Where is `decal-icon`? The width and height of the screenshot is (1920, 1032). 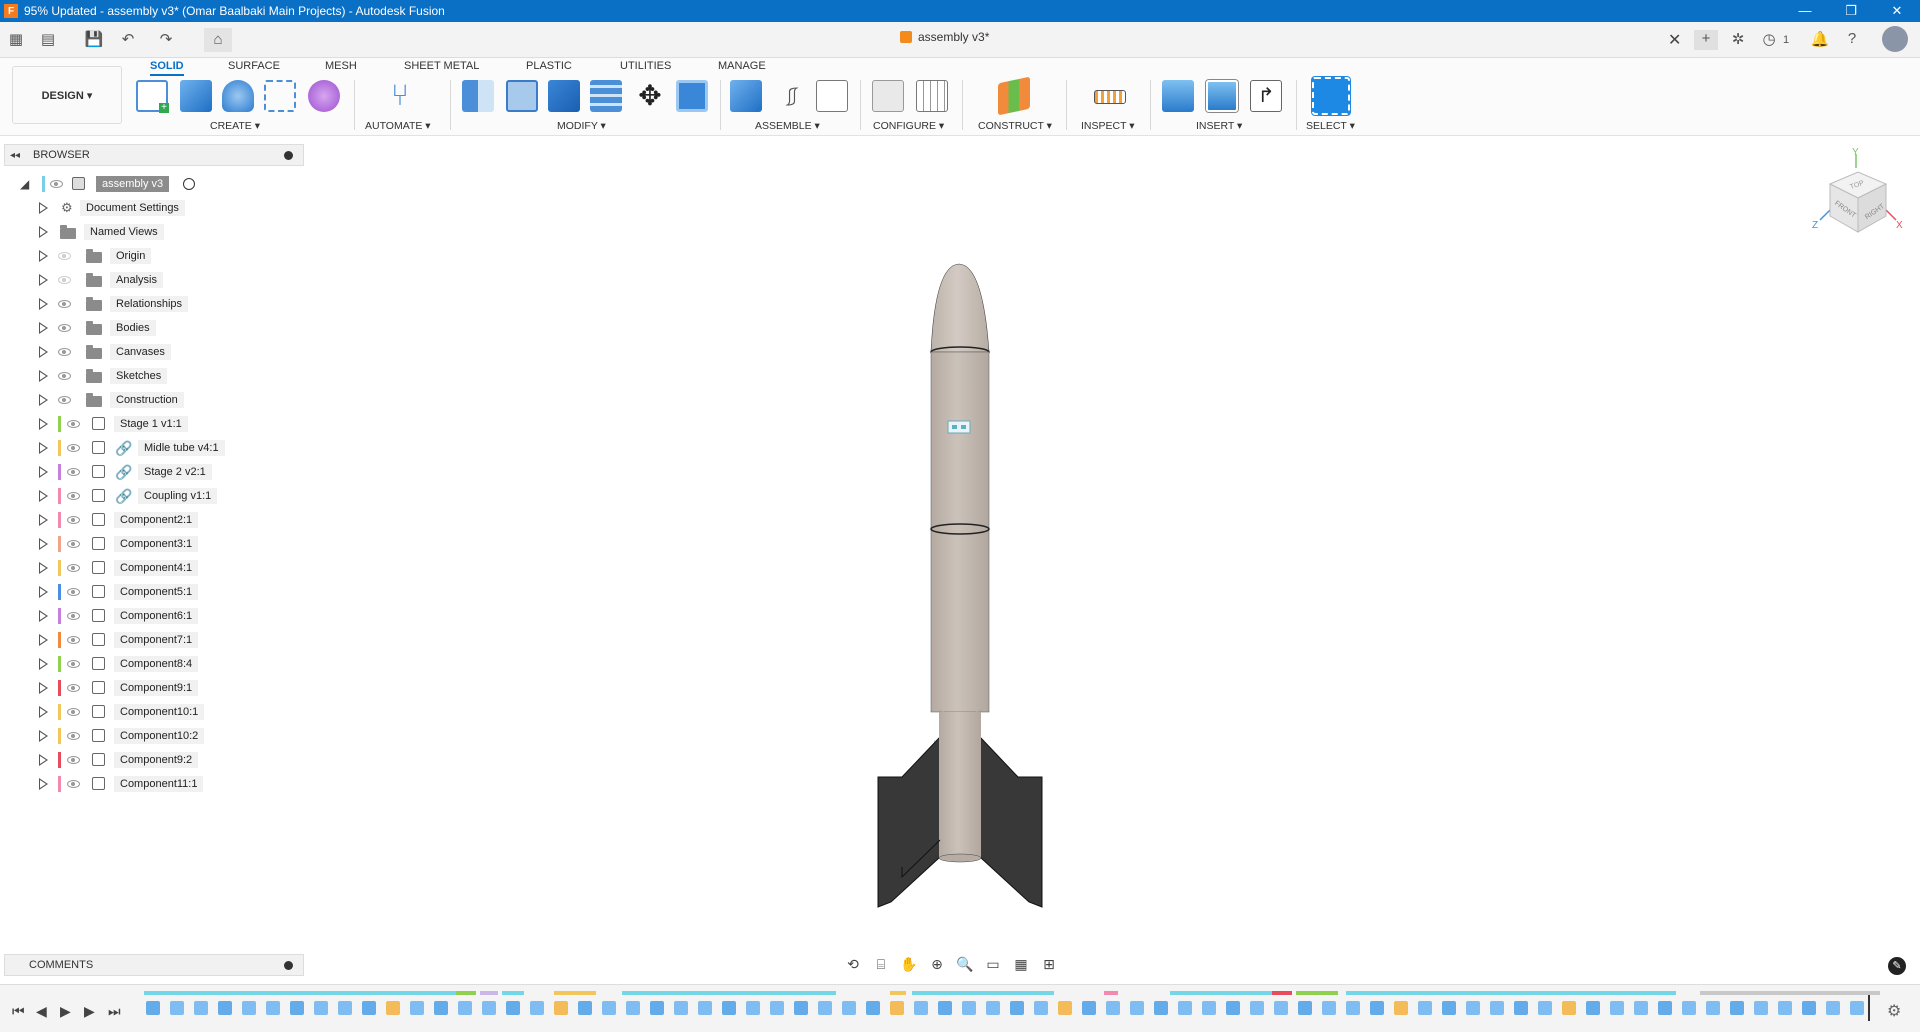 decal-icon is located at coordinates (1222, 96).